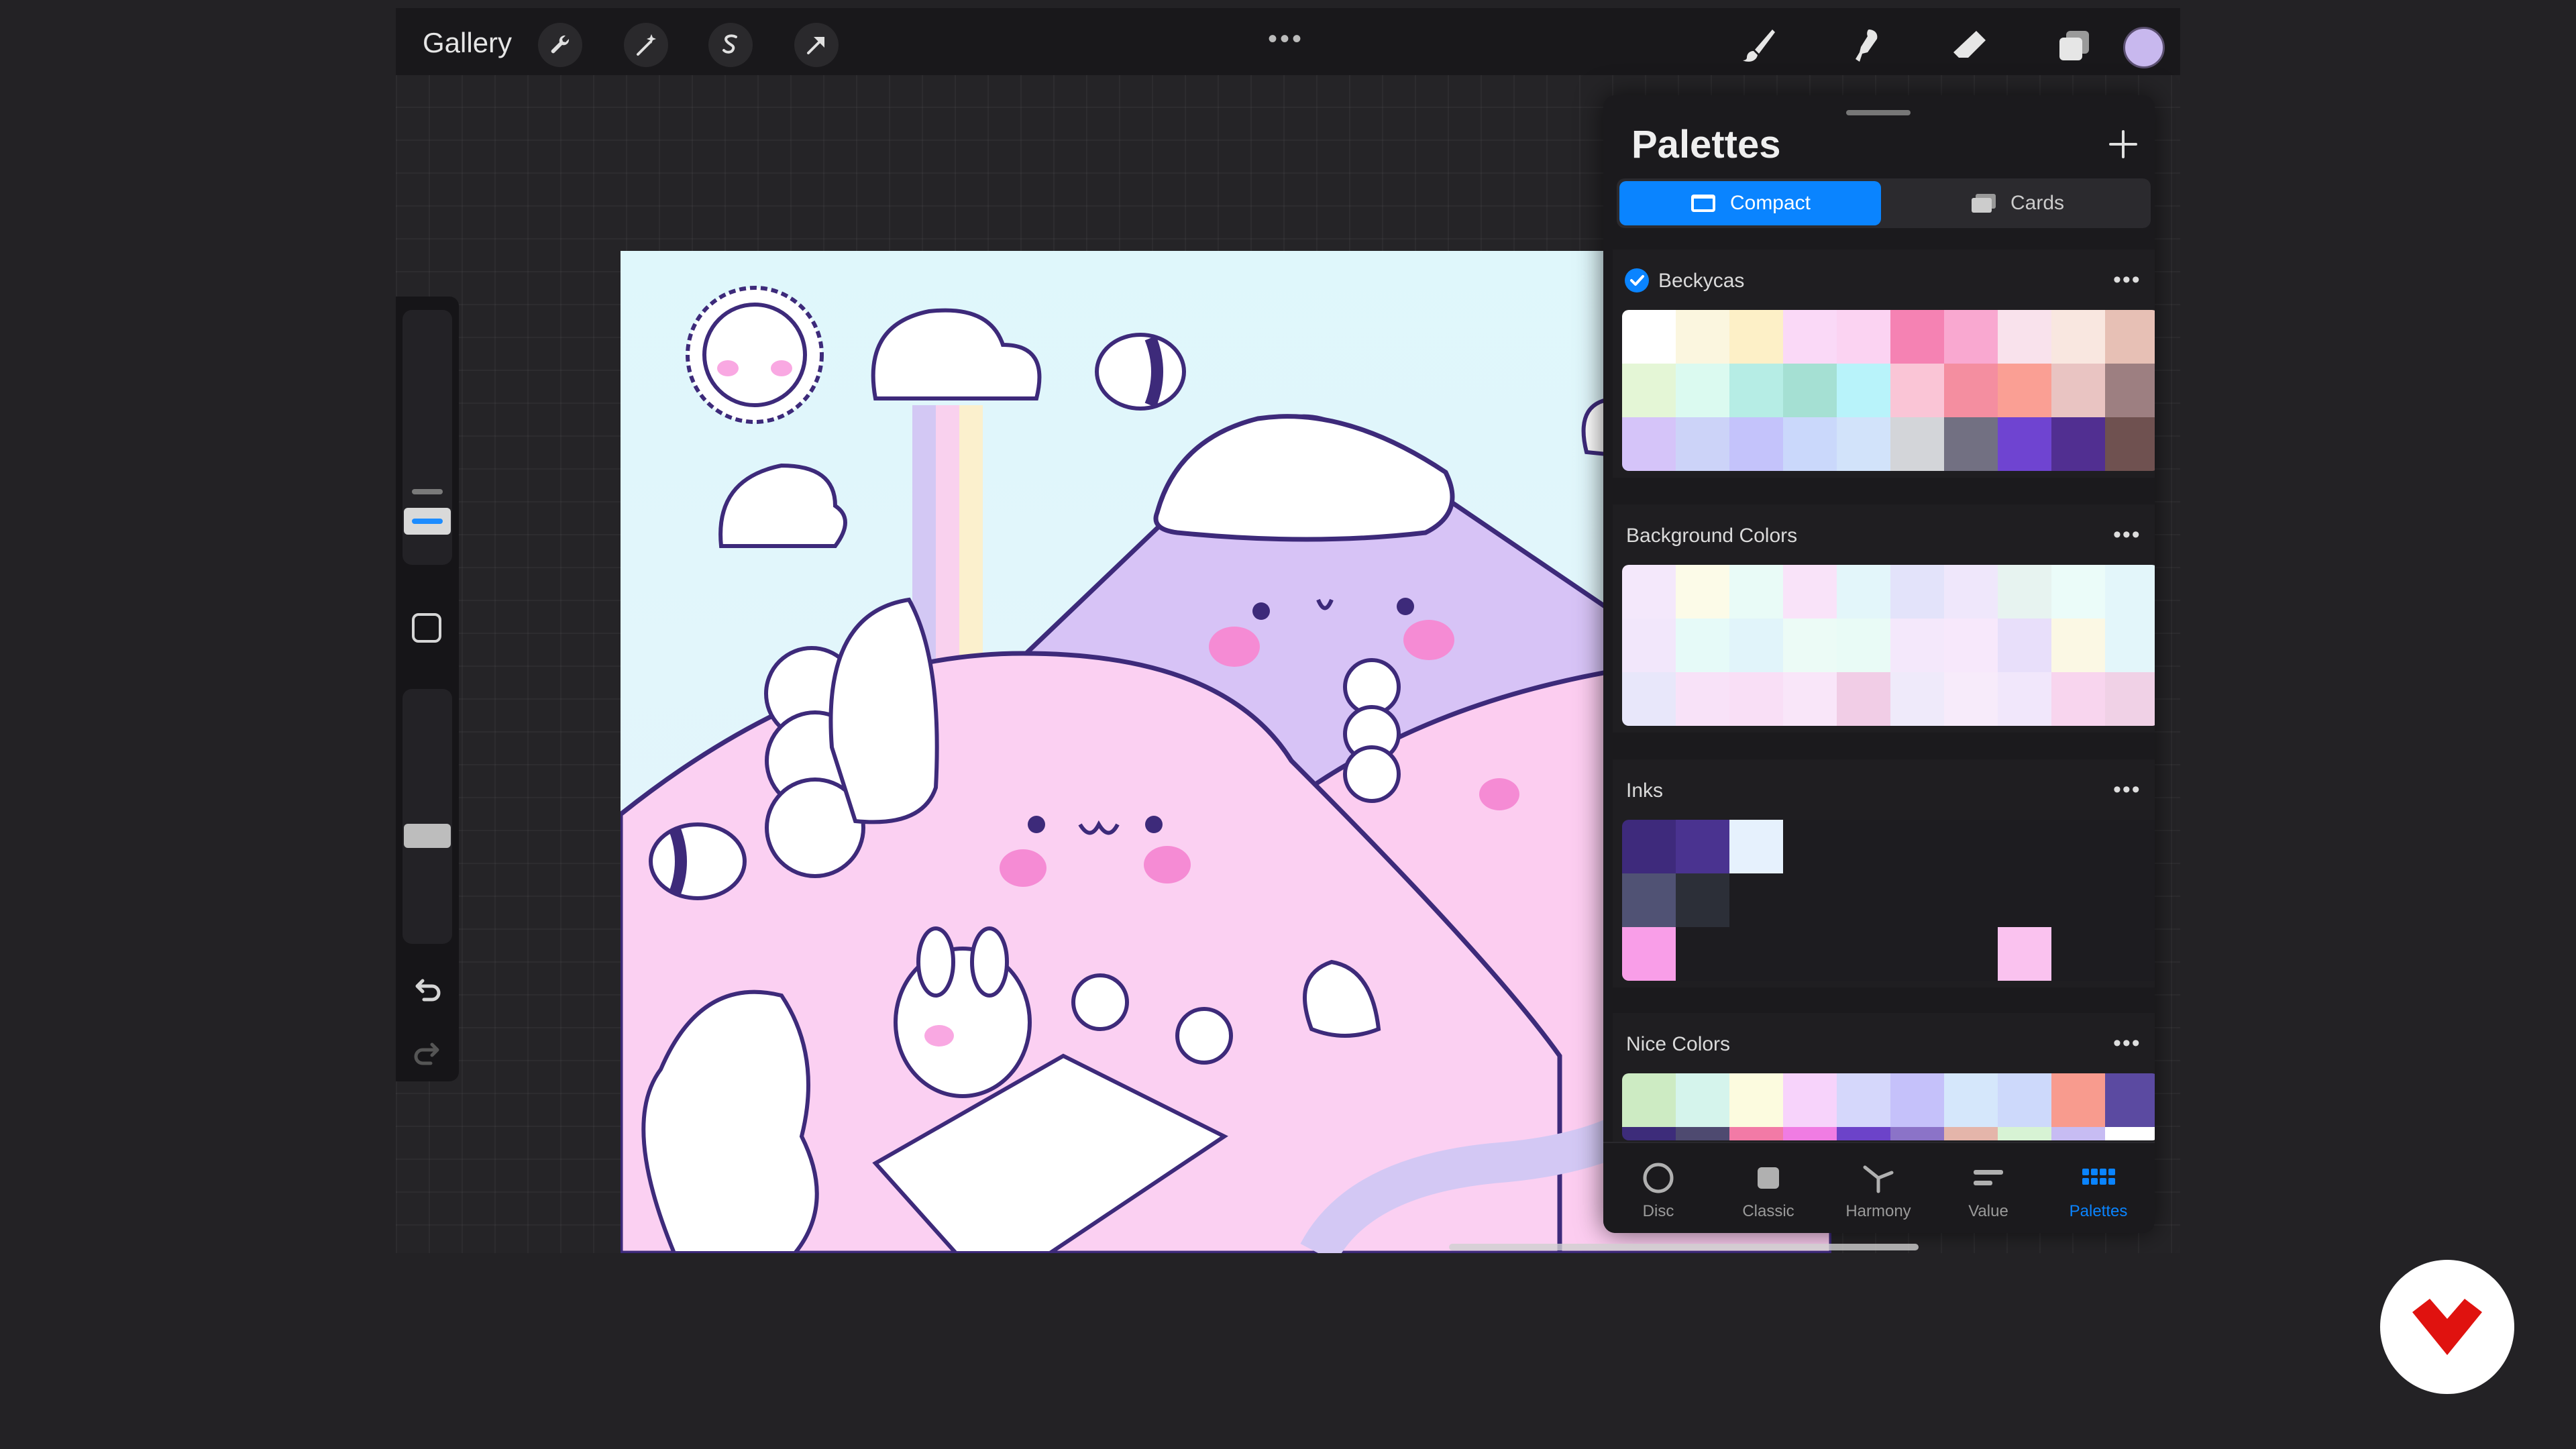 This screenshot has width=2576, height=1449. I want to click on tab-value: Value, so click(1988, 1190).